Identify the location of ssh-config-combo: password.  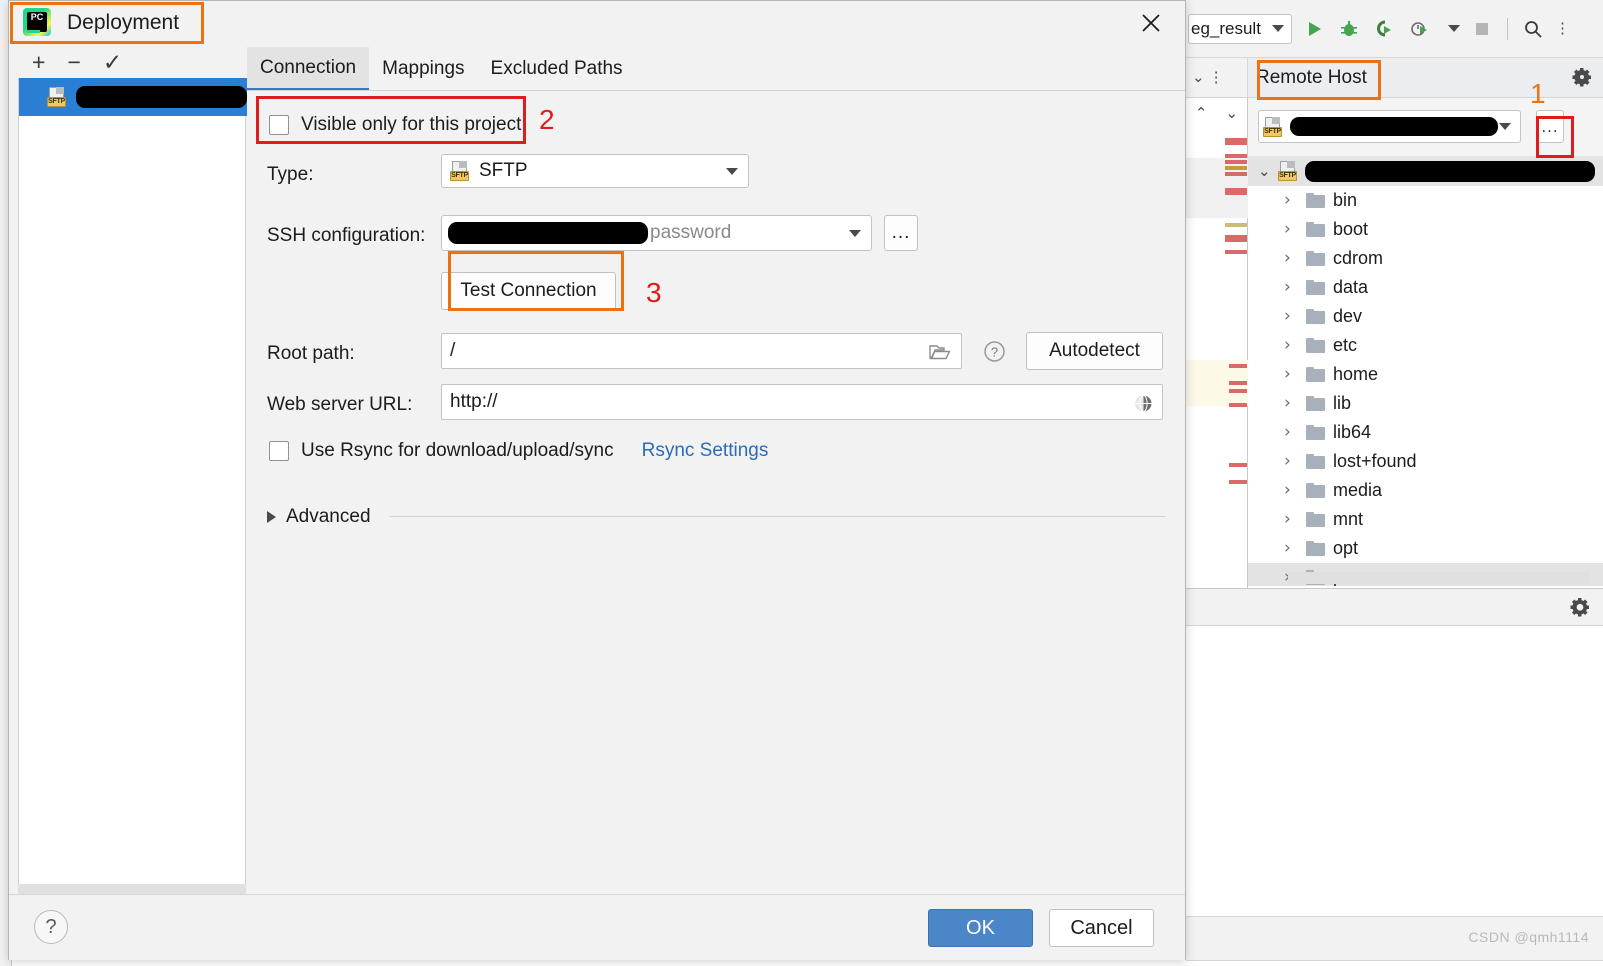
(656, 233).